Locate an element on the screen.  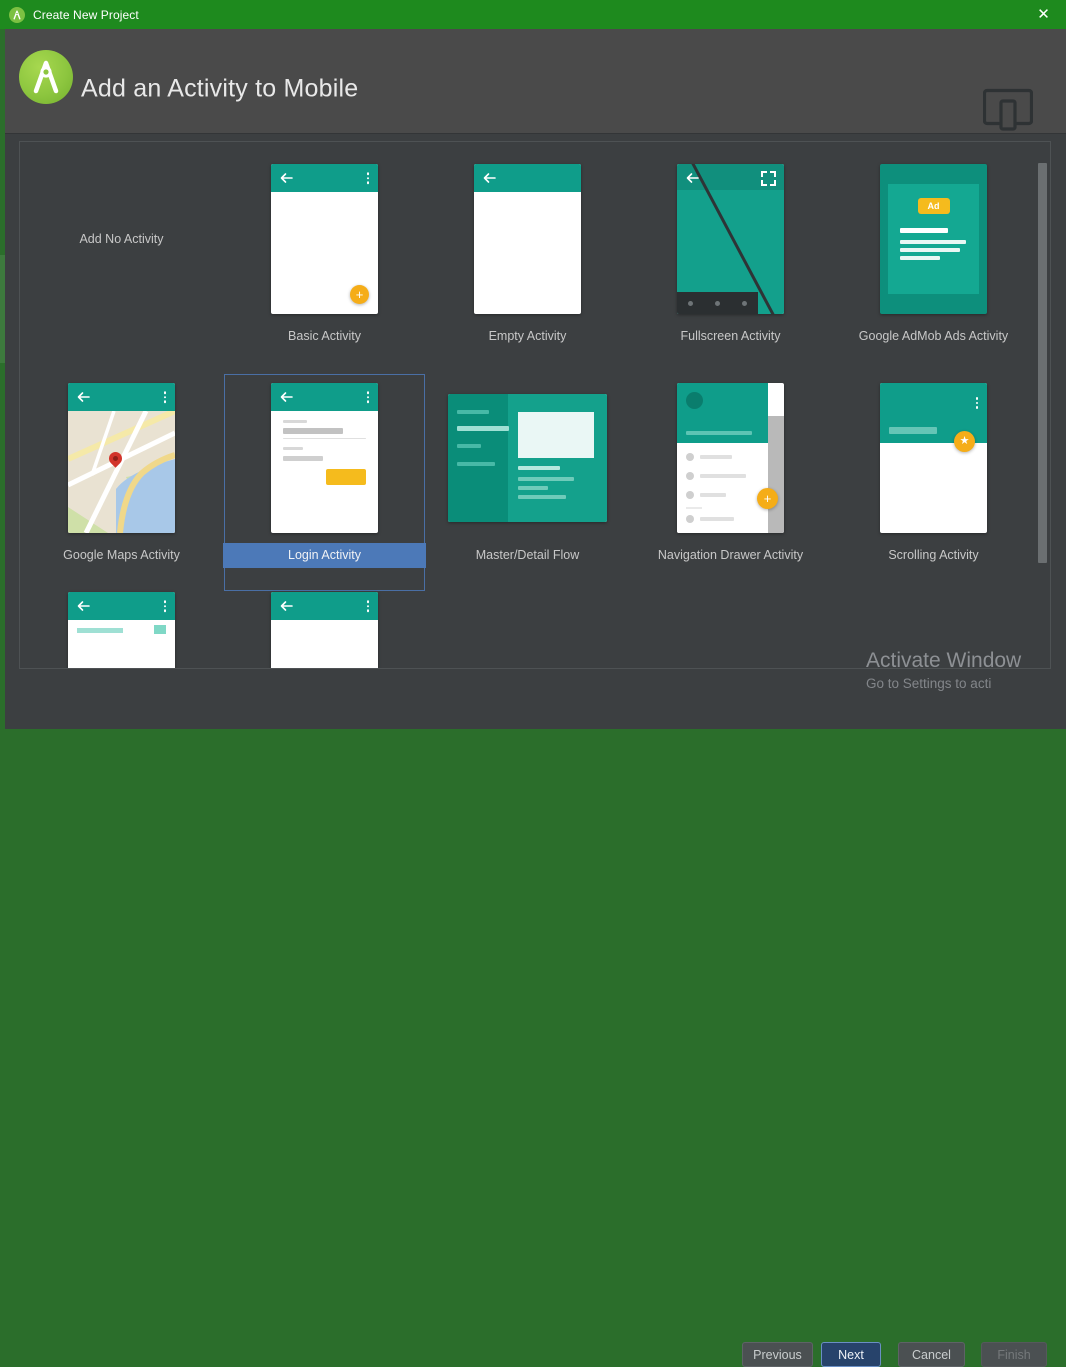
page-title: Add an Activity to Mobile is located at coordinates (220, 88).